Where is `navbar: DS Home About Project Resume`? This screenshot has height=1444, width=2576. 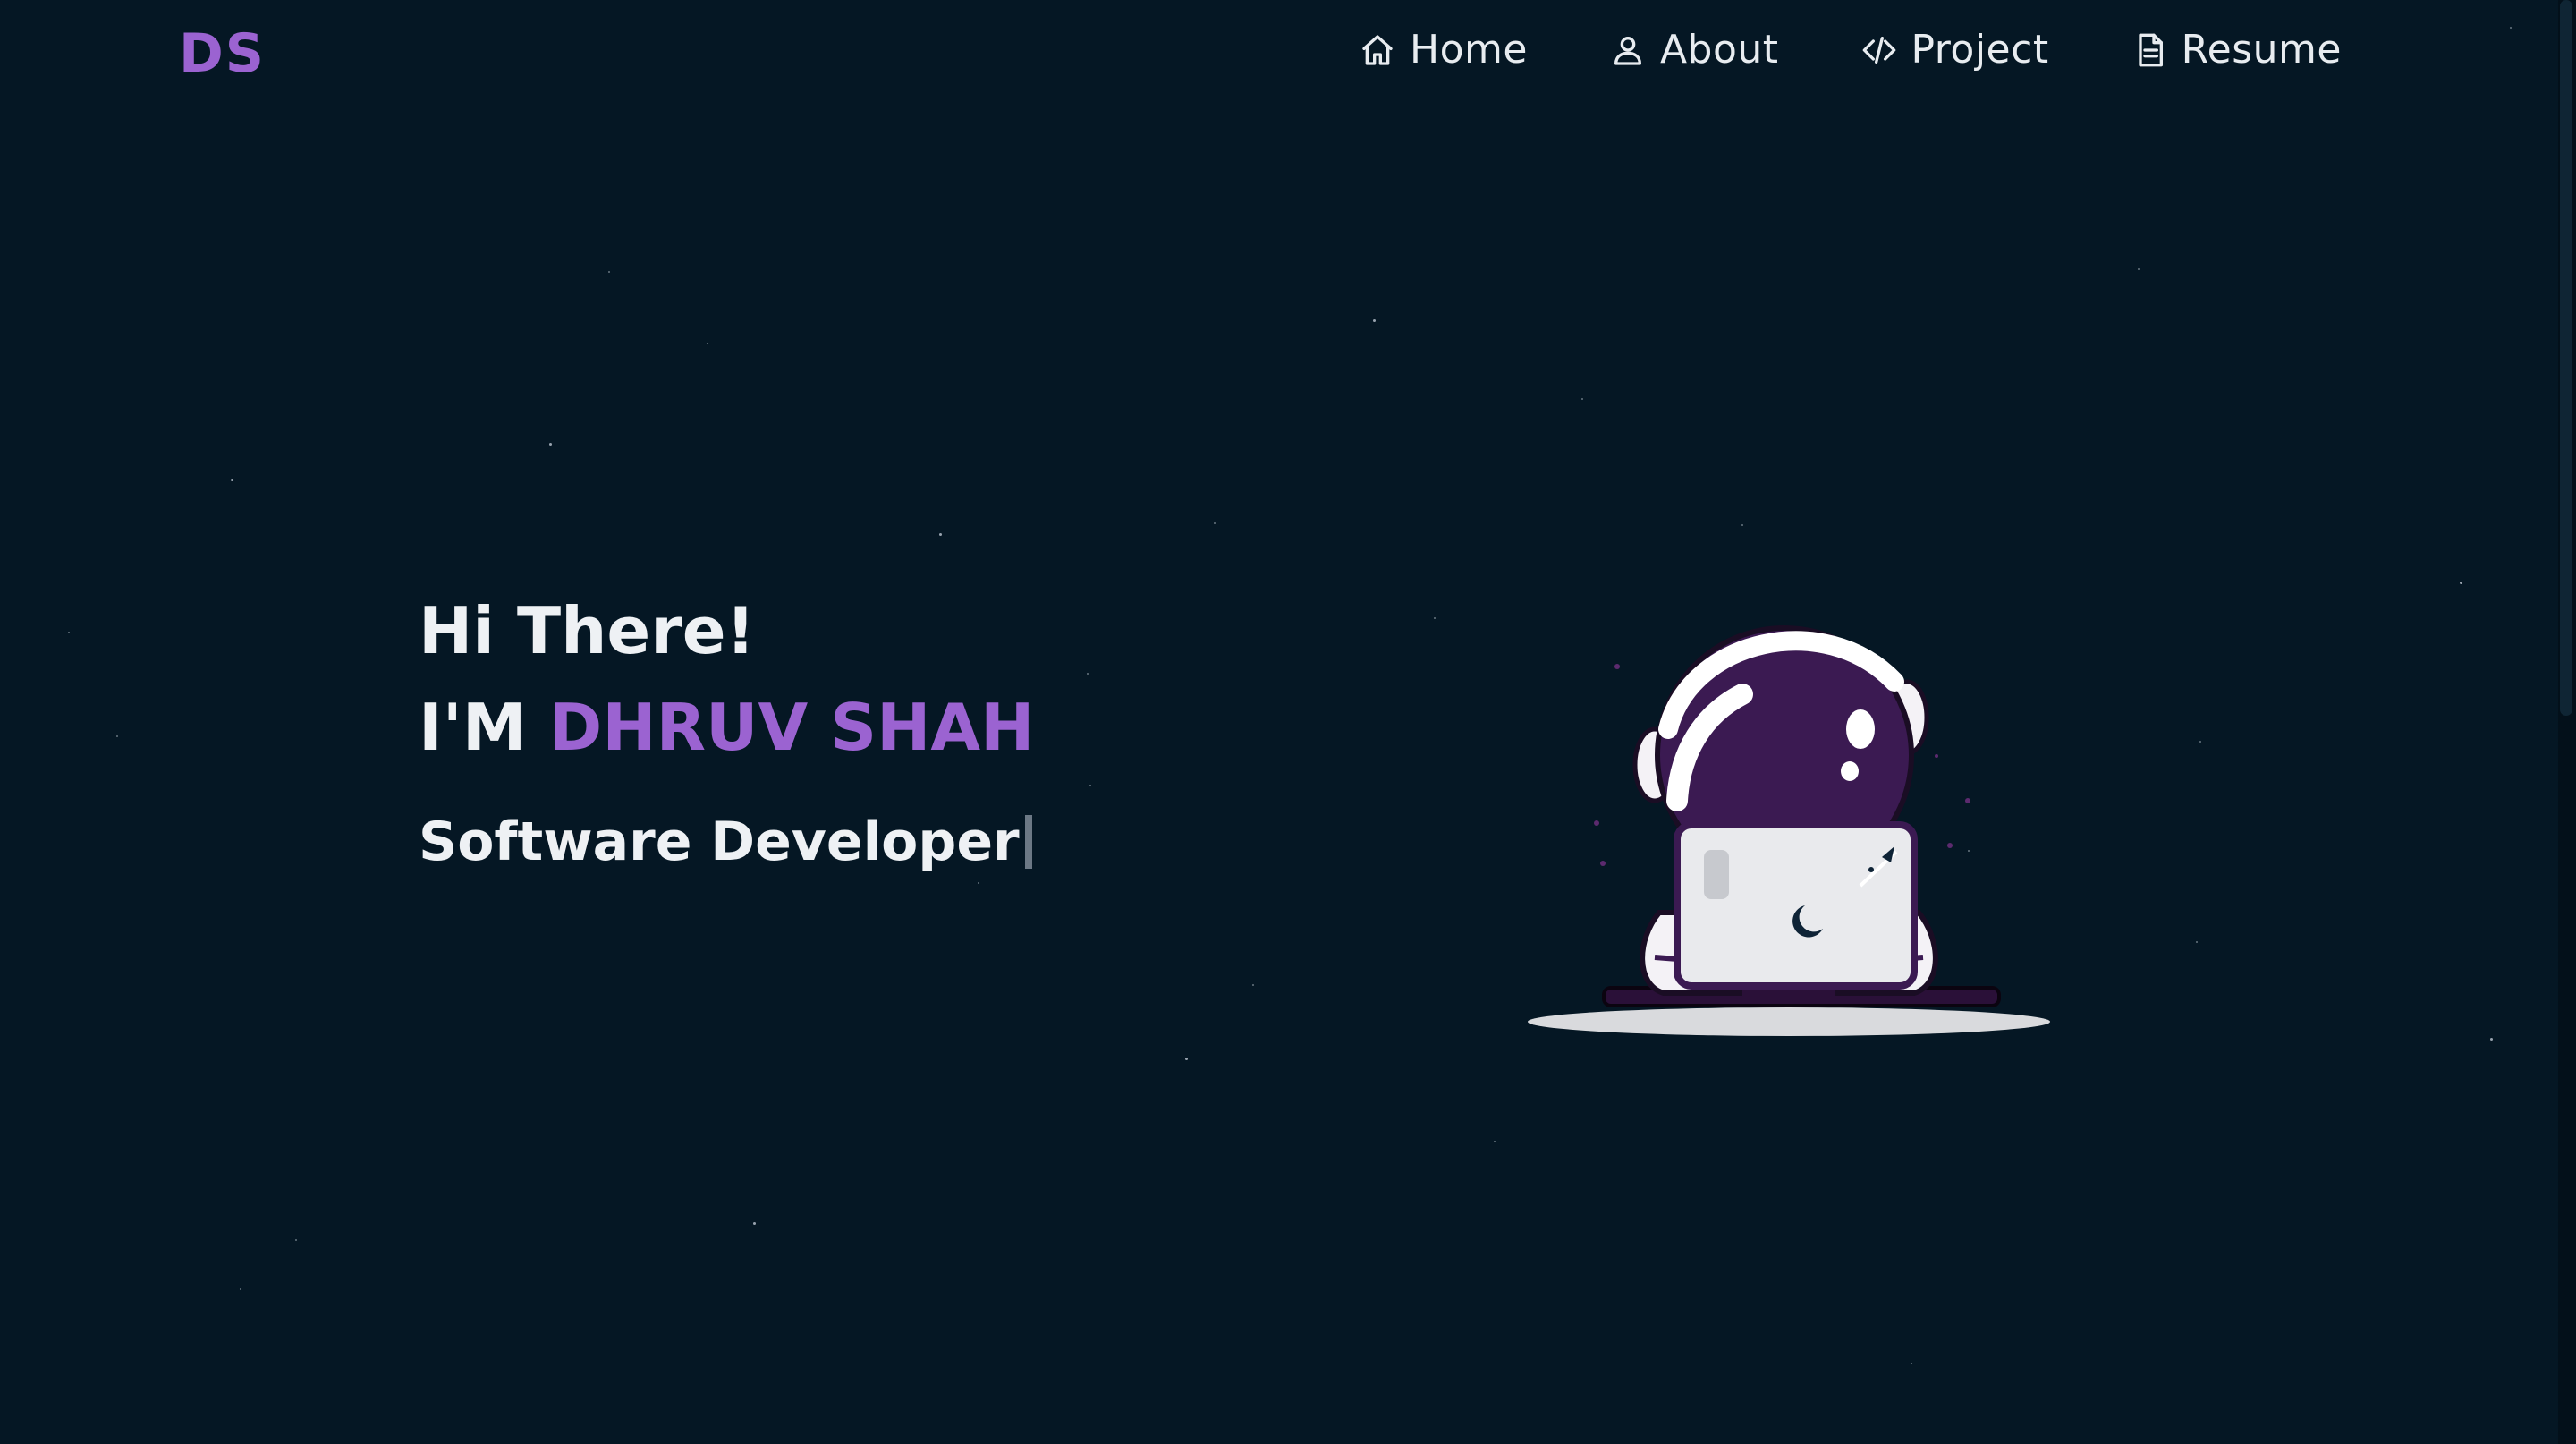 navbar: DS Home About Project Resume is located at coordinates (1288, 53).